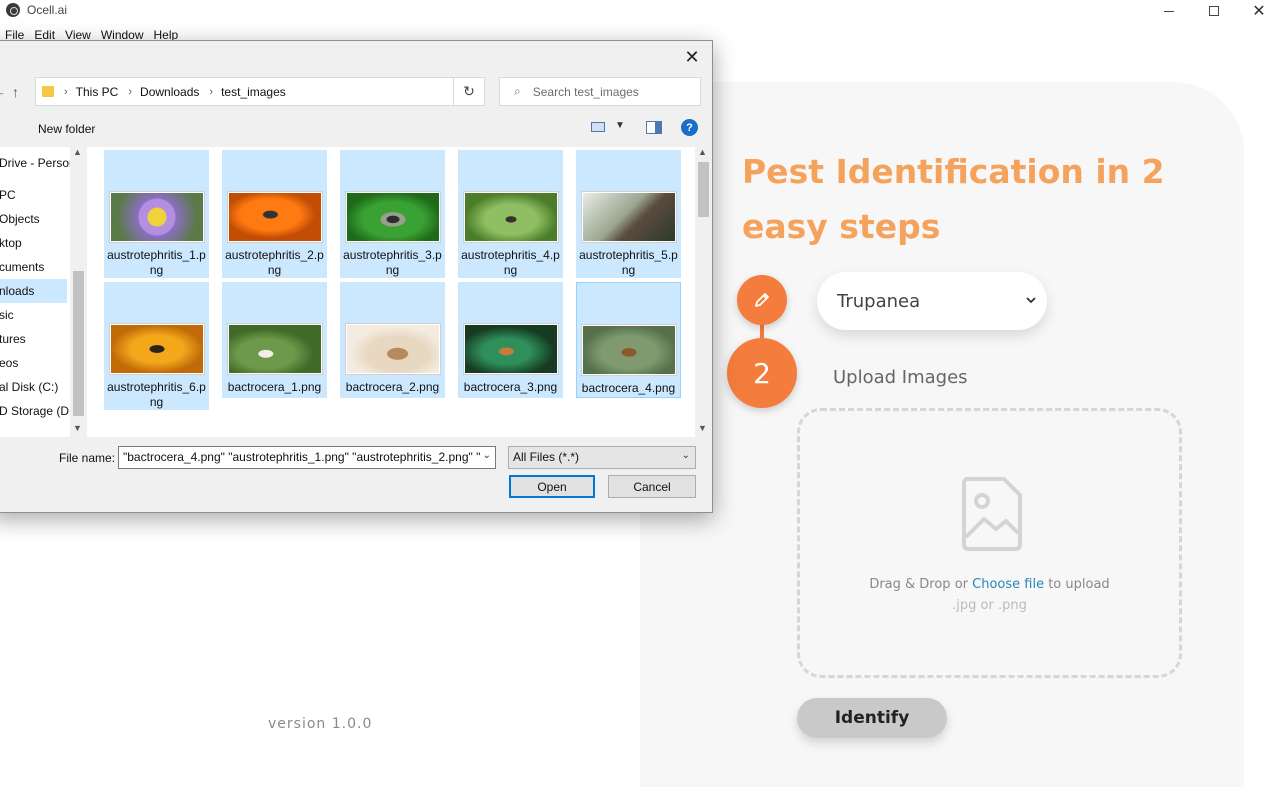 Image resolution: width=1281 pixels, height=787 pixels. I want to click on file-tile: bactrocera_3.png, so click(510, 340).